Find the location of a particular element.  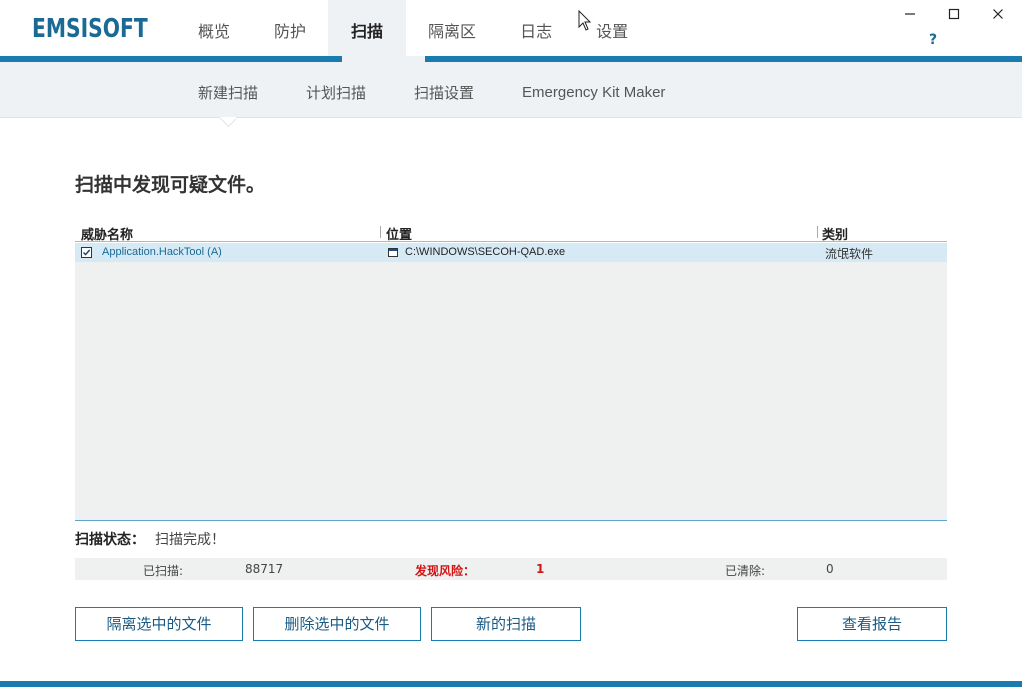

table-header: 威胁名称 位置 类别 is located at coordinates (511, 232).